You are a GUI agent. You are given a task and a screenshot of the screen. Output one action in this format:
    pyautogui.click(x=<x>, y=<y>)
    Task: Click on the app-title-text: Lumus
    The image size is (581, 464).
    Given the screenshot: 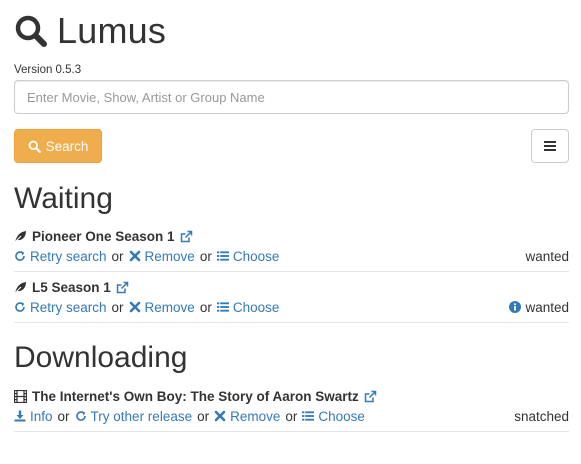 What is the action you would take?
    pyautogui.click(x=112, y=30)
    